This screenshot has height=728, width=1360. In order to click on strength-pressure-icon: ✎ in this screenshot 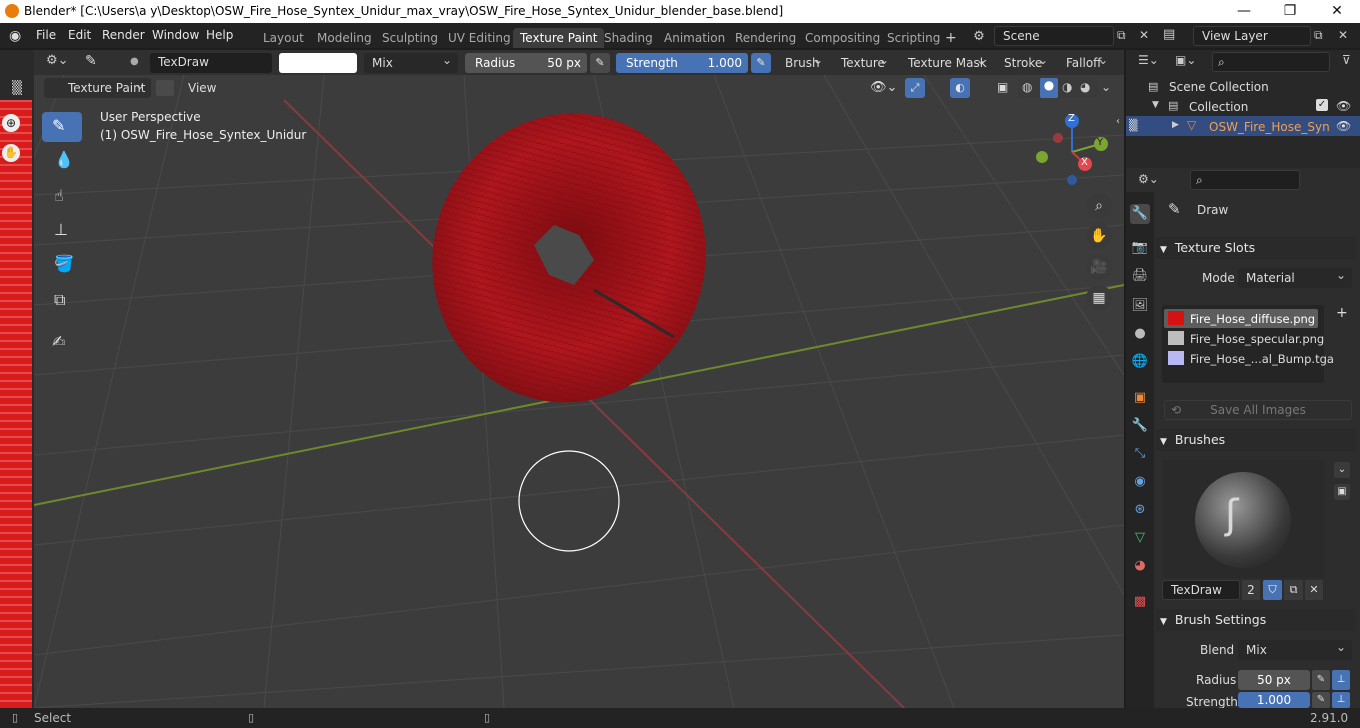, I will do `click(761, 63)`.